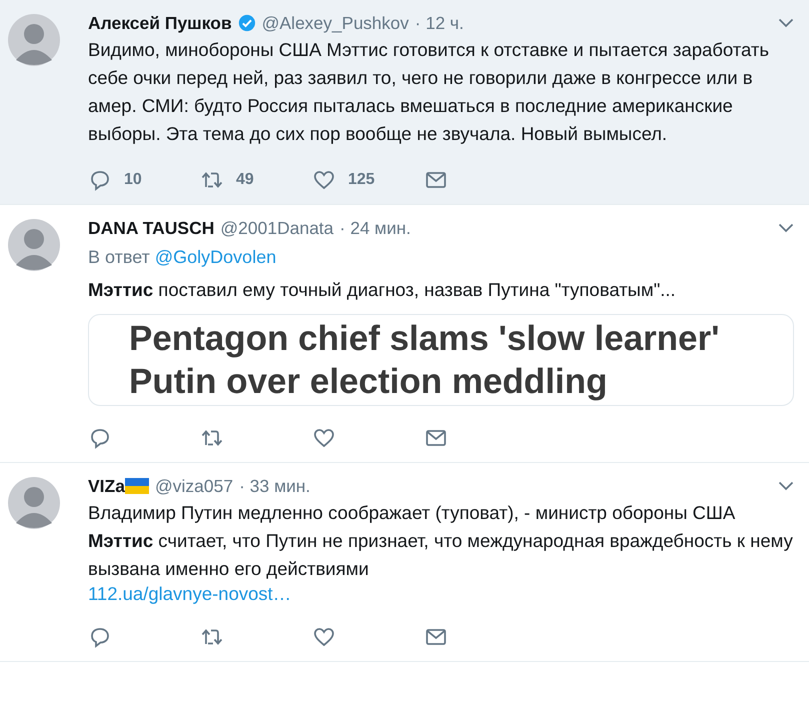 The height and width of the screenshot is (720, 809). What do you see at coordinates (106, 486) in the screenshot?
I see `author-name: VIZa` at bounding box center [106, 486].